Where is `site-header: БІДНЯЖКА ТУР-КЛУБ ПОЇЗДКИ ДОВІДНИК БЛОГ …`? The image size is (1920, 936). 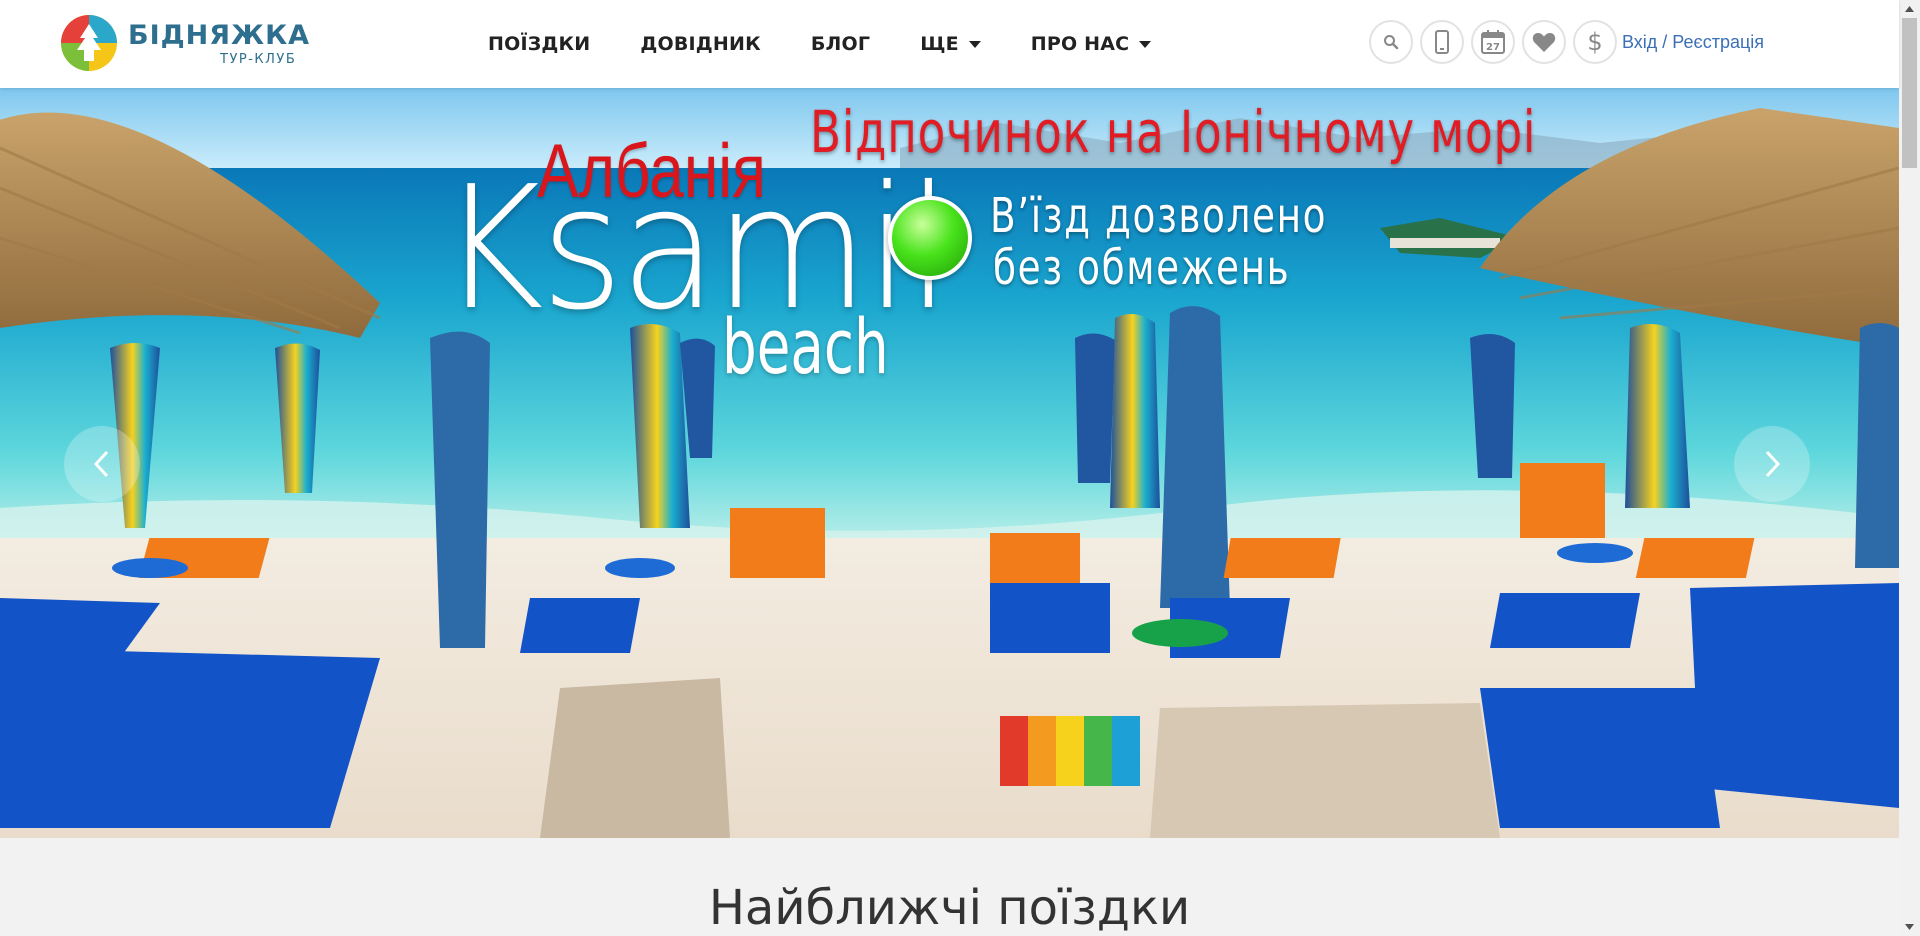
site-header: БІДНЯЖКА ТУР-КЛУБ ПОЇЗДКИ ДОВІДНИК БЛОГ … is located at coordinates (949, 44).